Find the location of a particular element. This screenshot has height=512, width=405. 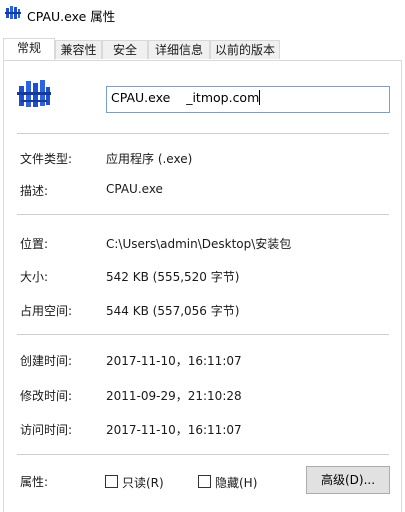

file-name-text: CPAU.exe _itmop.com is located at coordinates (185, 97).